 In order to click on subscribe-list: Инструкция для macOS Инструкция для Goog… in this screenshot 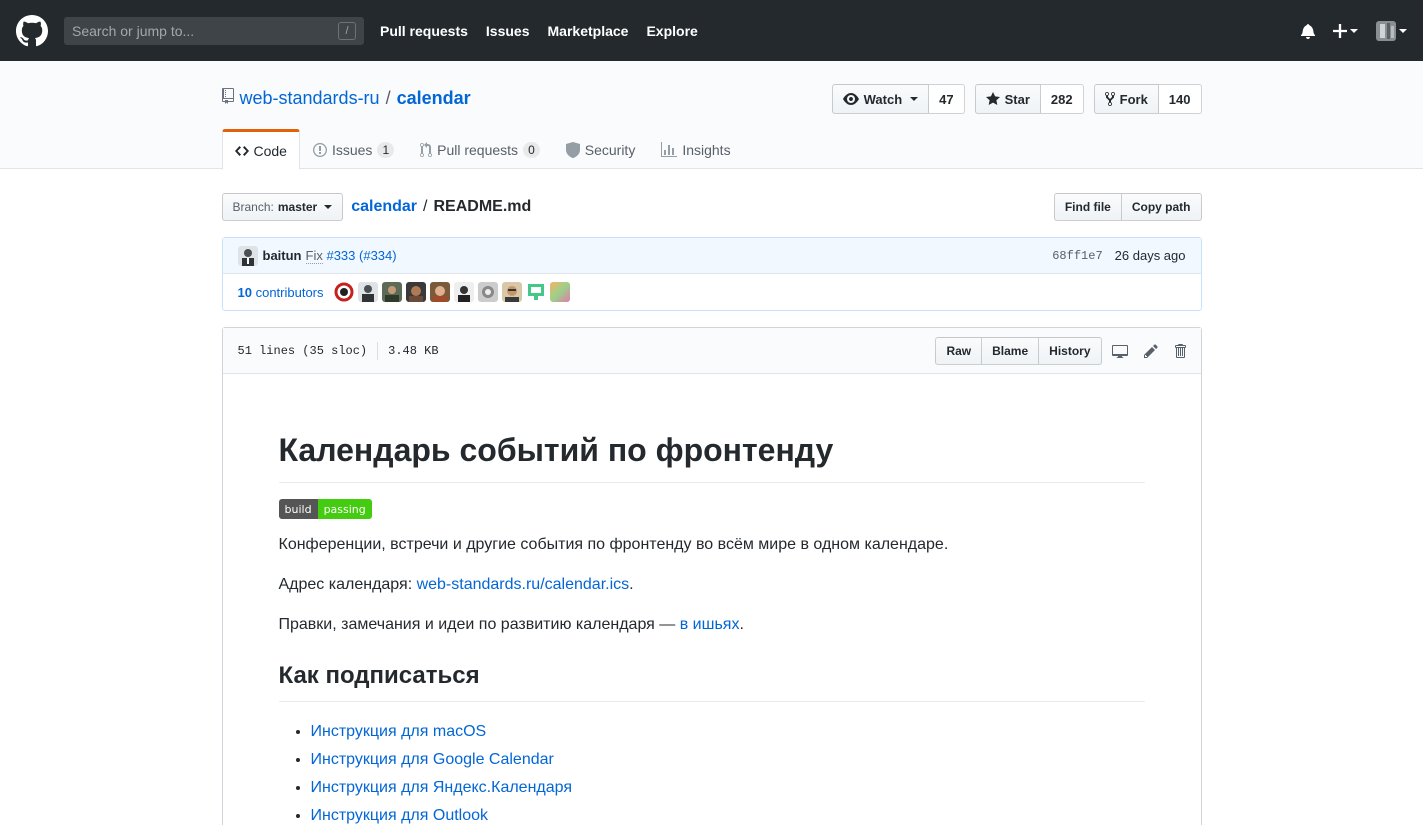, I will do `click(712, 771)`.